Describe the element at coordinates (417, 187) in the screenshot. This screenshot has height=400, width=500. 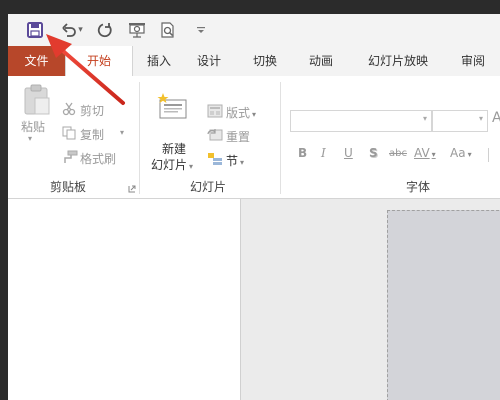
I see `font-group-label: 字体` at that location.